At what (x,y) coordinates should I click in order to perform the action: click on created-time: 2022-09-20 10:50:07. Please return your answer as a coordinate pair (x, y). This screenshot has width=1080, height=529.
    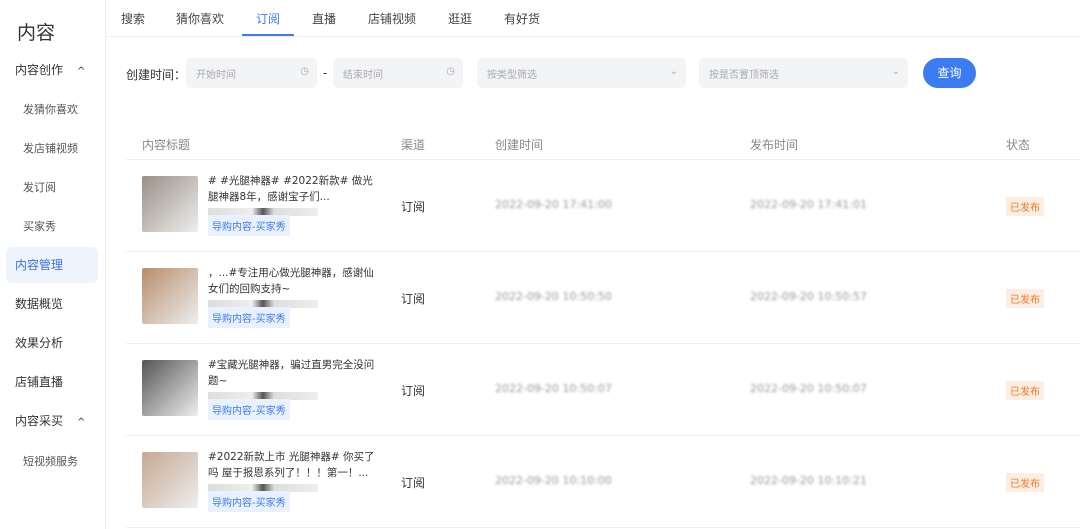
    Looking at the image, I should click on (553, 388).